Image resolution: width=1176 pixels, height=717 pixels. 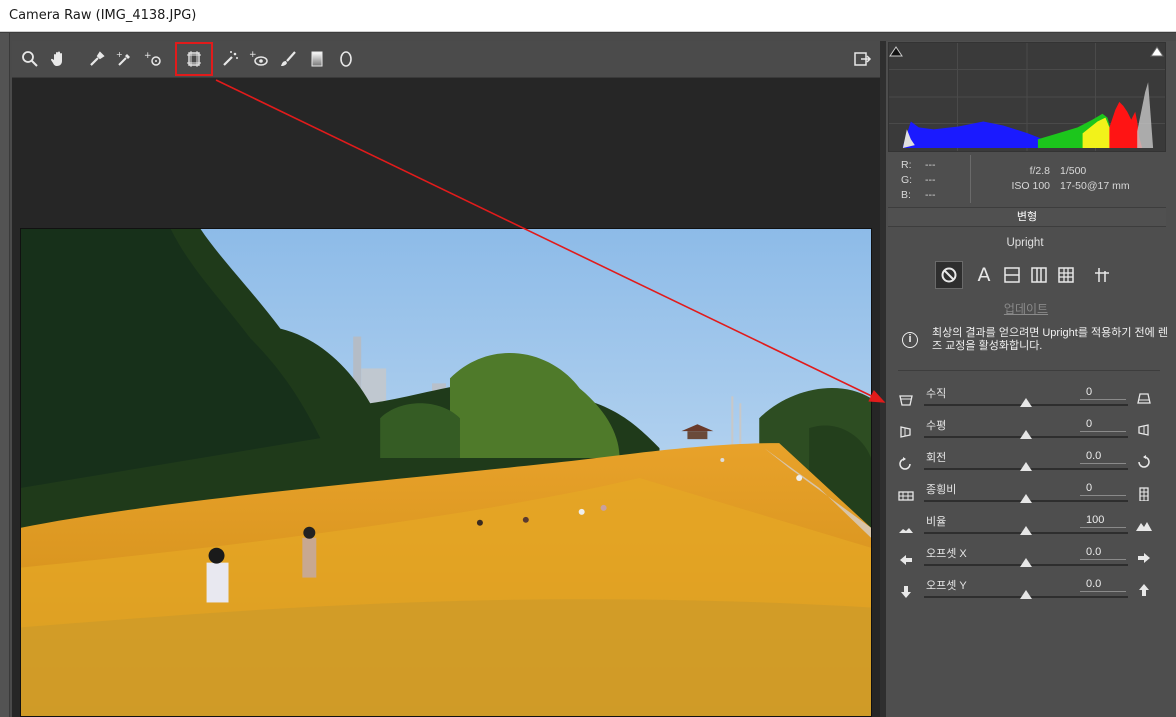 What do you see at coordinates (936, 426) in the screenshot?
I see `slider-label: 수평` at bounding box center [936, 426].